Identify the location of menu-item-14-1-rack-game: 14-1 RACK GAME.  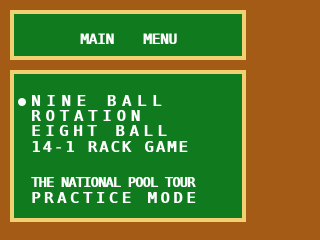
(110, 147).